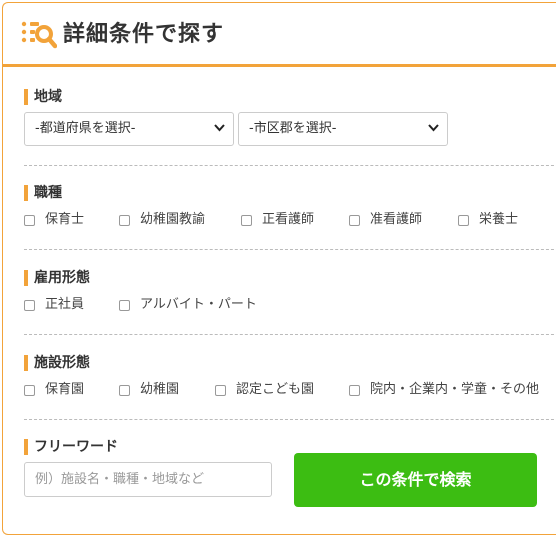 Image resolution: width=556 pixels, height=537 pixels. I want to click on employment-section: 雇用形態 正社員 アルバイト・パート, so click(290, 294).